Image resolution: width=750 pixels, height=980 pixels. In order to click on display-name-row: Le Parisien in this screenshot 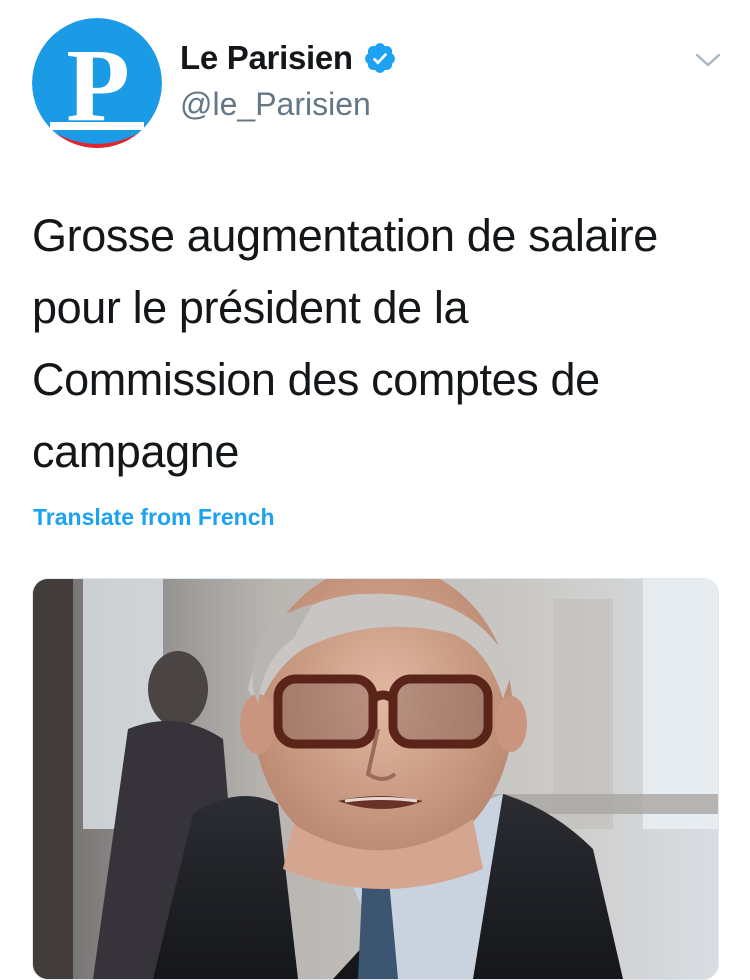, I will do `click(288, 58)`.